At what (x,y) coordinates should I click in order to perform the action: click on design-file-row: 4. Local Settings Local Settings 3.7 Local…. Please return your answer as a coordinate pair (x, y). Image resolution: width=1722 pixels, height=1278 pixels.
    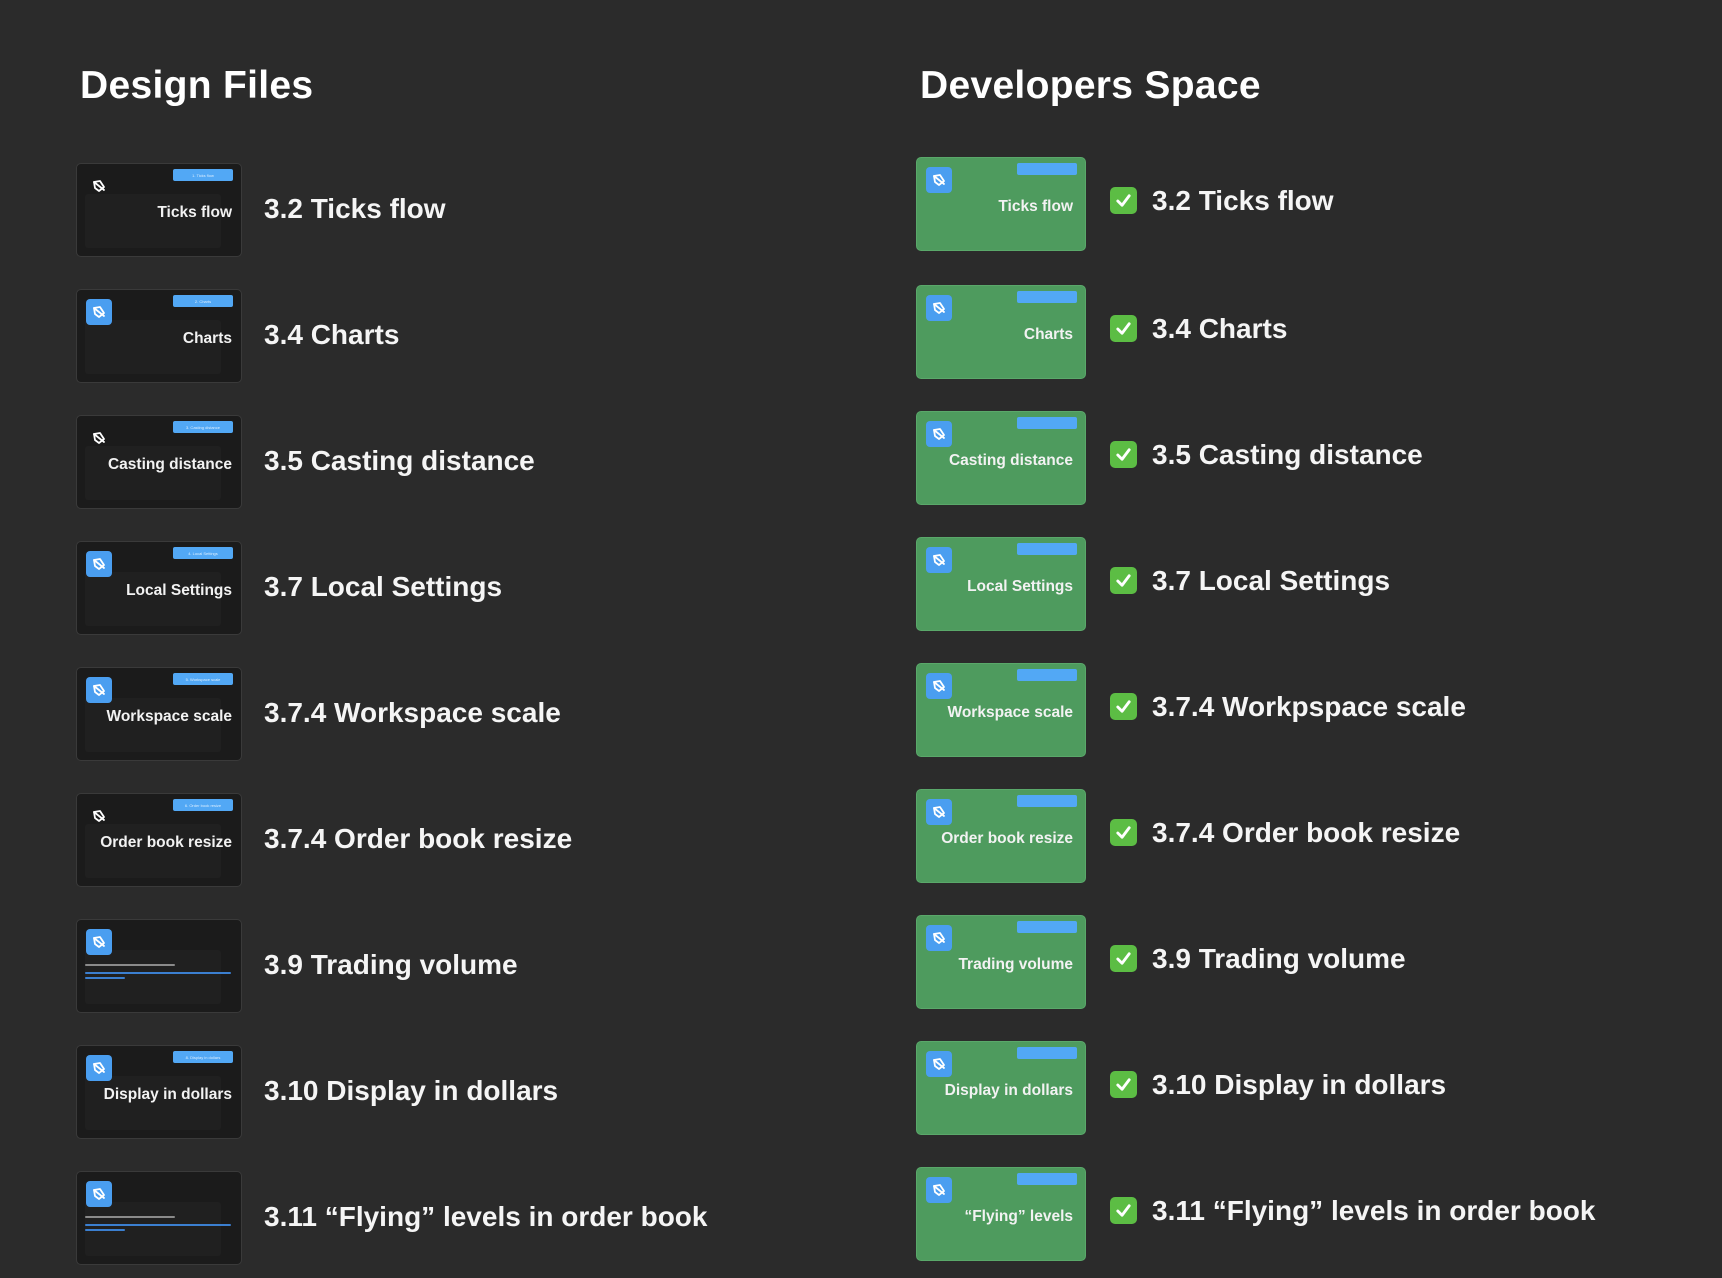
    Looking at the image, I should click on (466, 589).